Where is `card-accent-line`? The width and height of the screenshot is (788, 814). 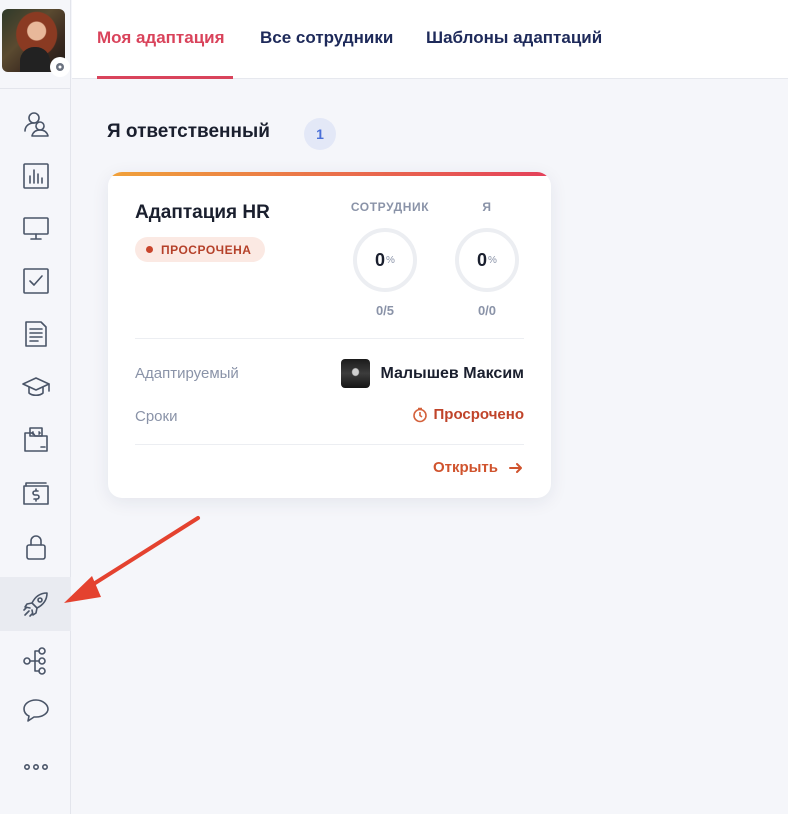 card-accent-line is located at coordinates (329, 174).